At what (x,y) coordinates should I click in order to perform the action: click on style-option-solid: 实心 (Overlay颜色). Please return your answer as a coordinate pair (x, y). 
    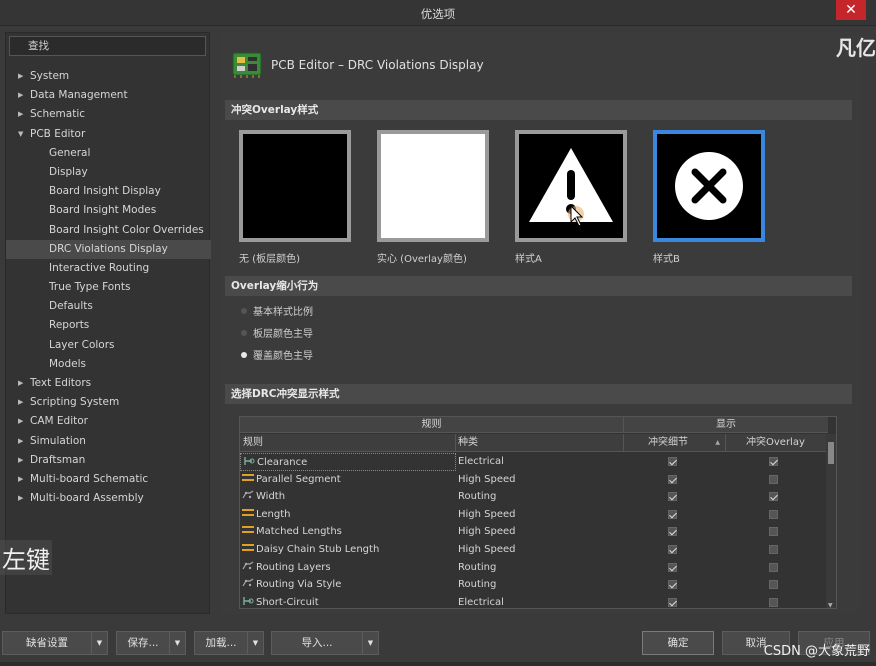
    Looking at the image, I should click on (433, 197).